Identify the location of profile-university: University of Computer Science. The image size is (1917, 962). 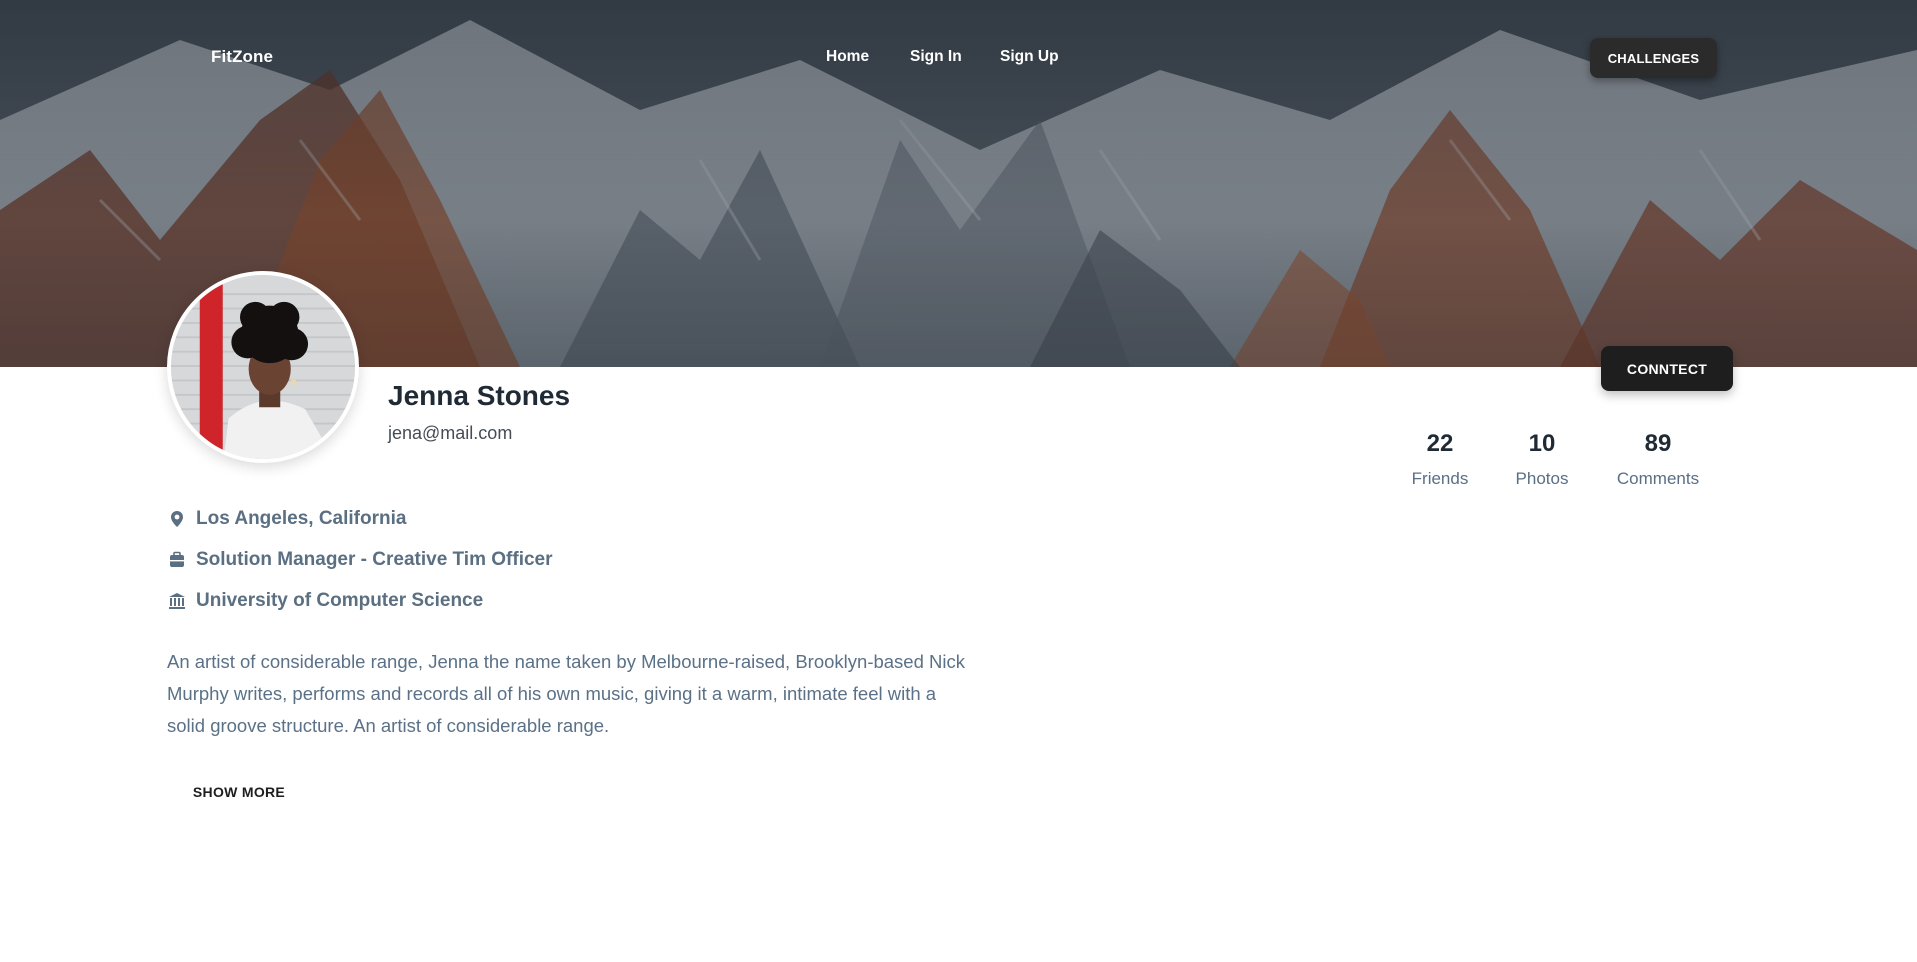
(325, 601).